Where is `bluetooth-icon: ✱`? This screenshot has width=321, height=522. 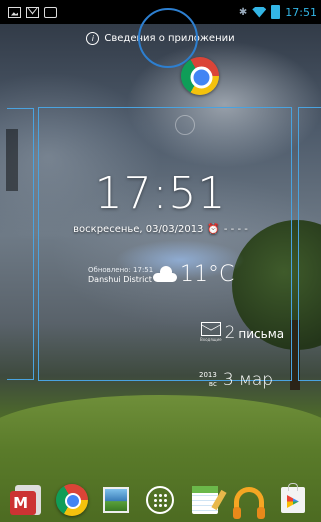 bluetooth-icon: ✱ is located at coordinates (243, 12).